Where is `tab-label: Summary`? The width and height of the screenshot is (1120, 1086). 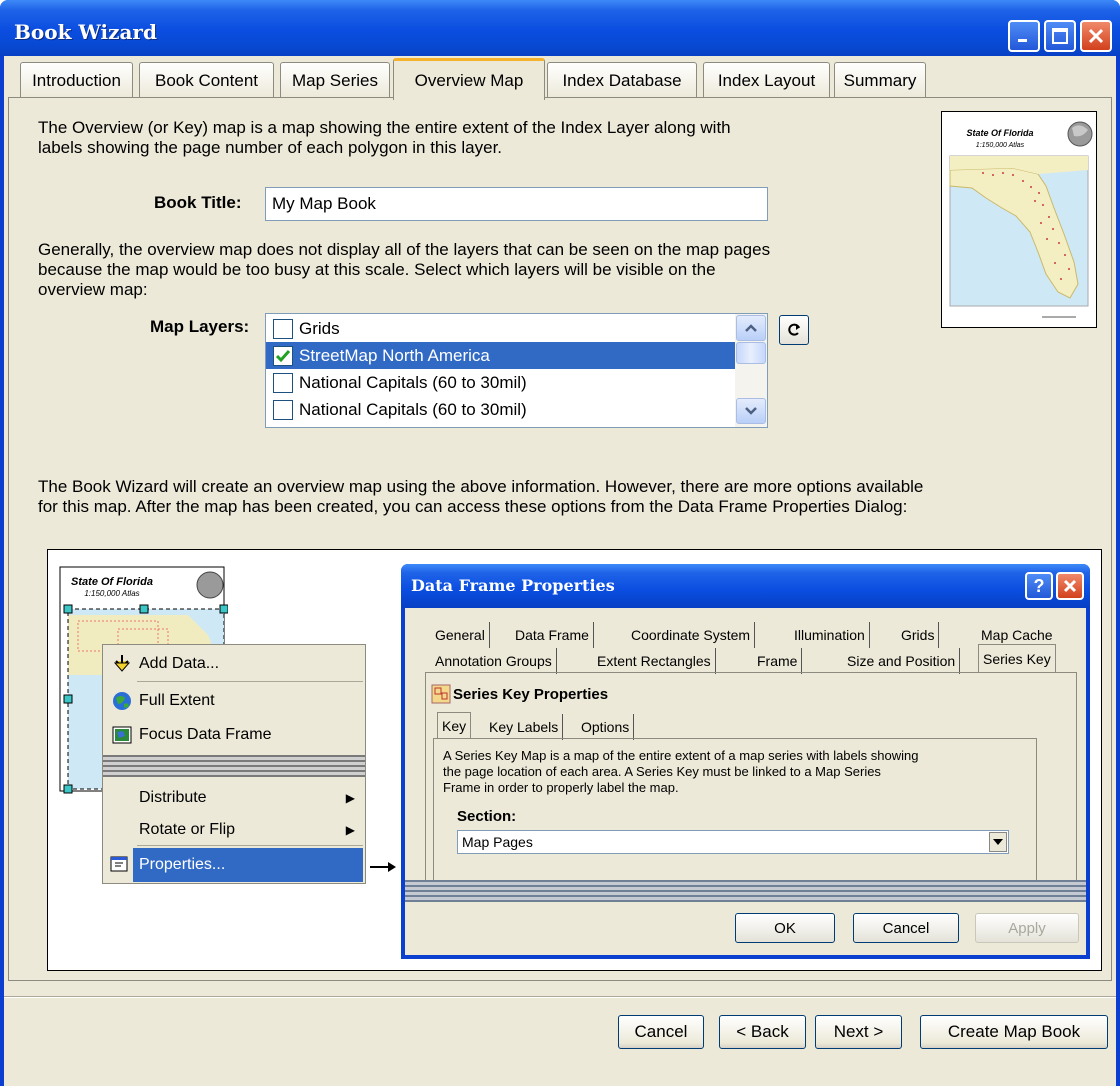
tab-label: Summary is located at coordinates (880, 80).